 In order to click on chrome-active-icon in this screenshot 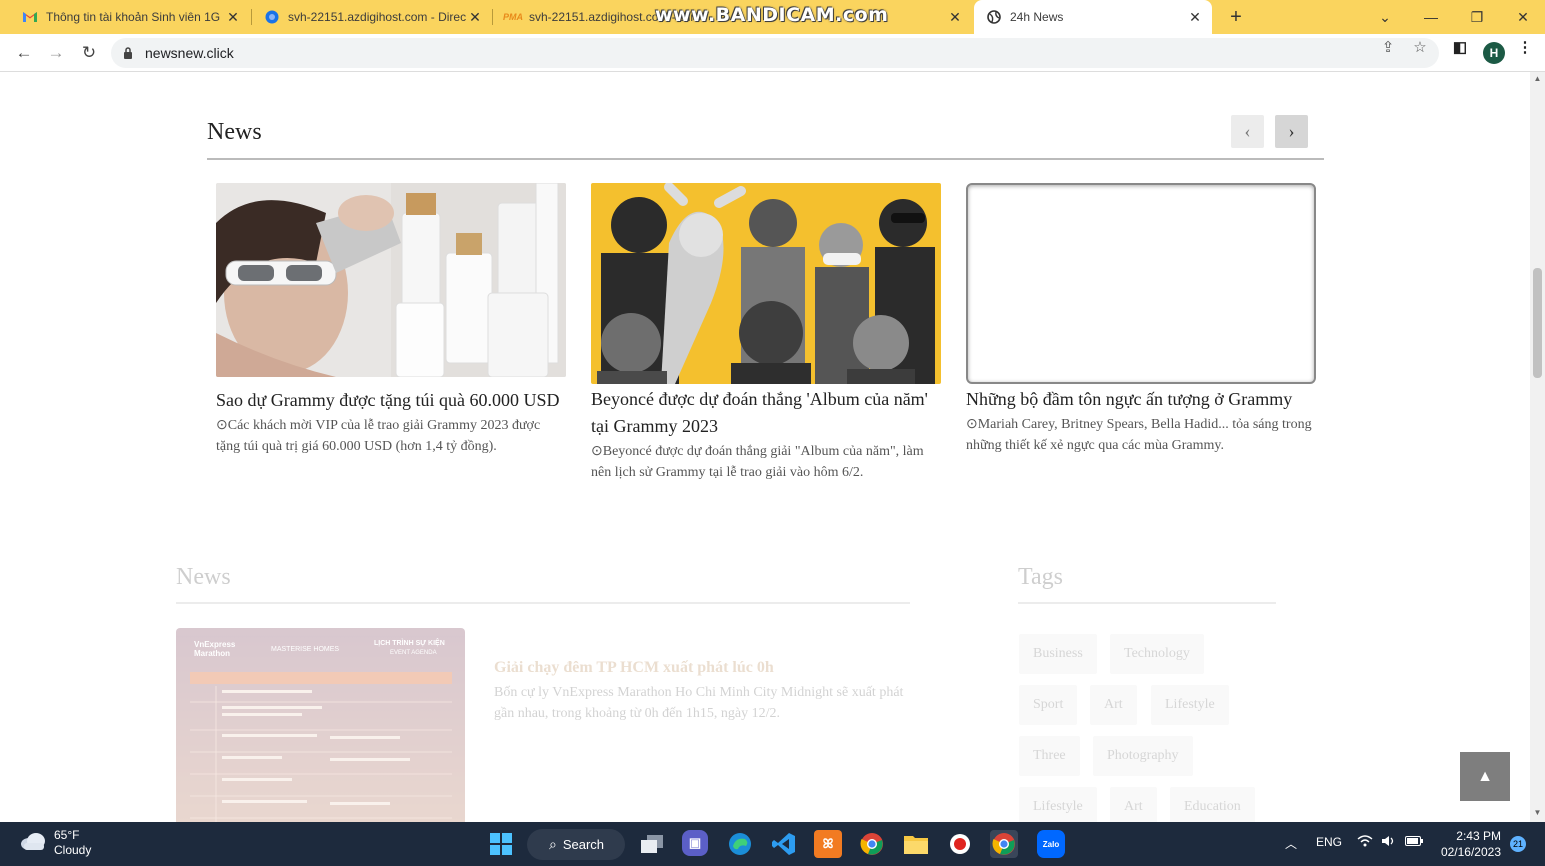, I will do `click(1004, 844)`.